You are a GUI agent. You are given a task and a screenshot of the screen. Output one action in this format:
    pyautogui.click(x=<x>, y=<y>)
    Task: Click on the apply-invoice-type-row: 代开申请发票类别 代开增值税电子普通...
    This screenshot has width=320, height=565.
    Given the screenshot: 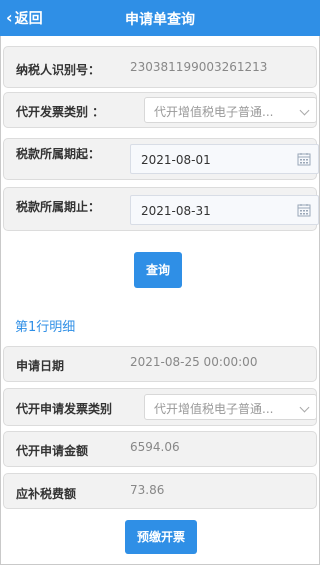 What is the action you would take?
    pyautogui.click(x=160, y=407)
    